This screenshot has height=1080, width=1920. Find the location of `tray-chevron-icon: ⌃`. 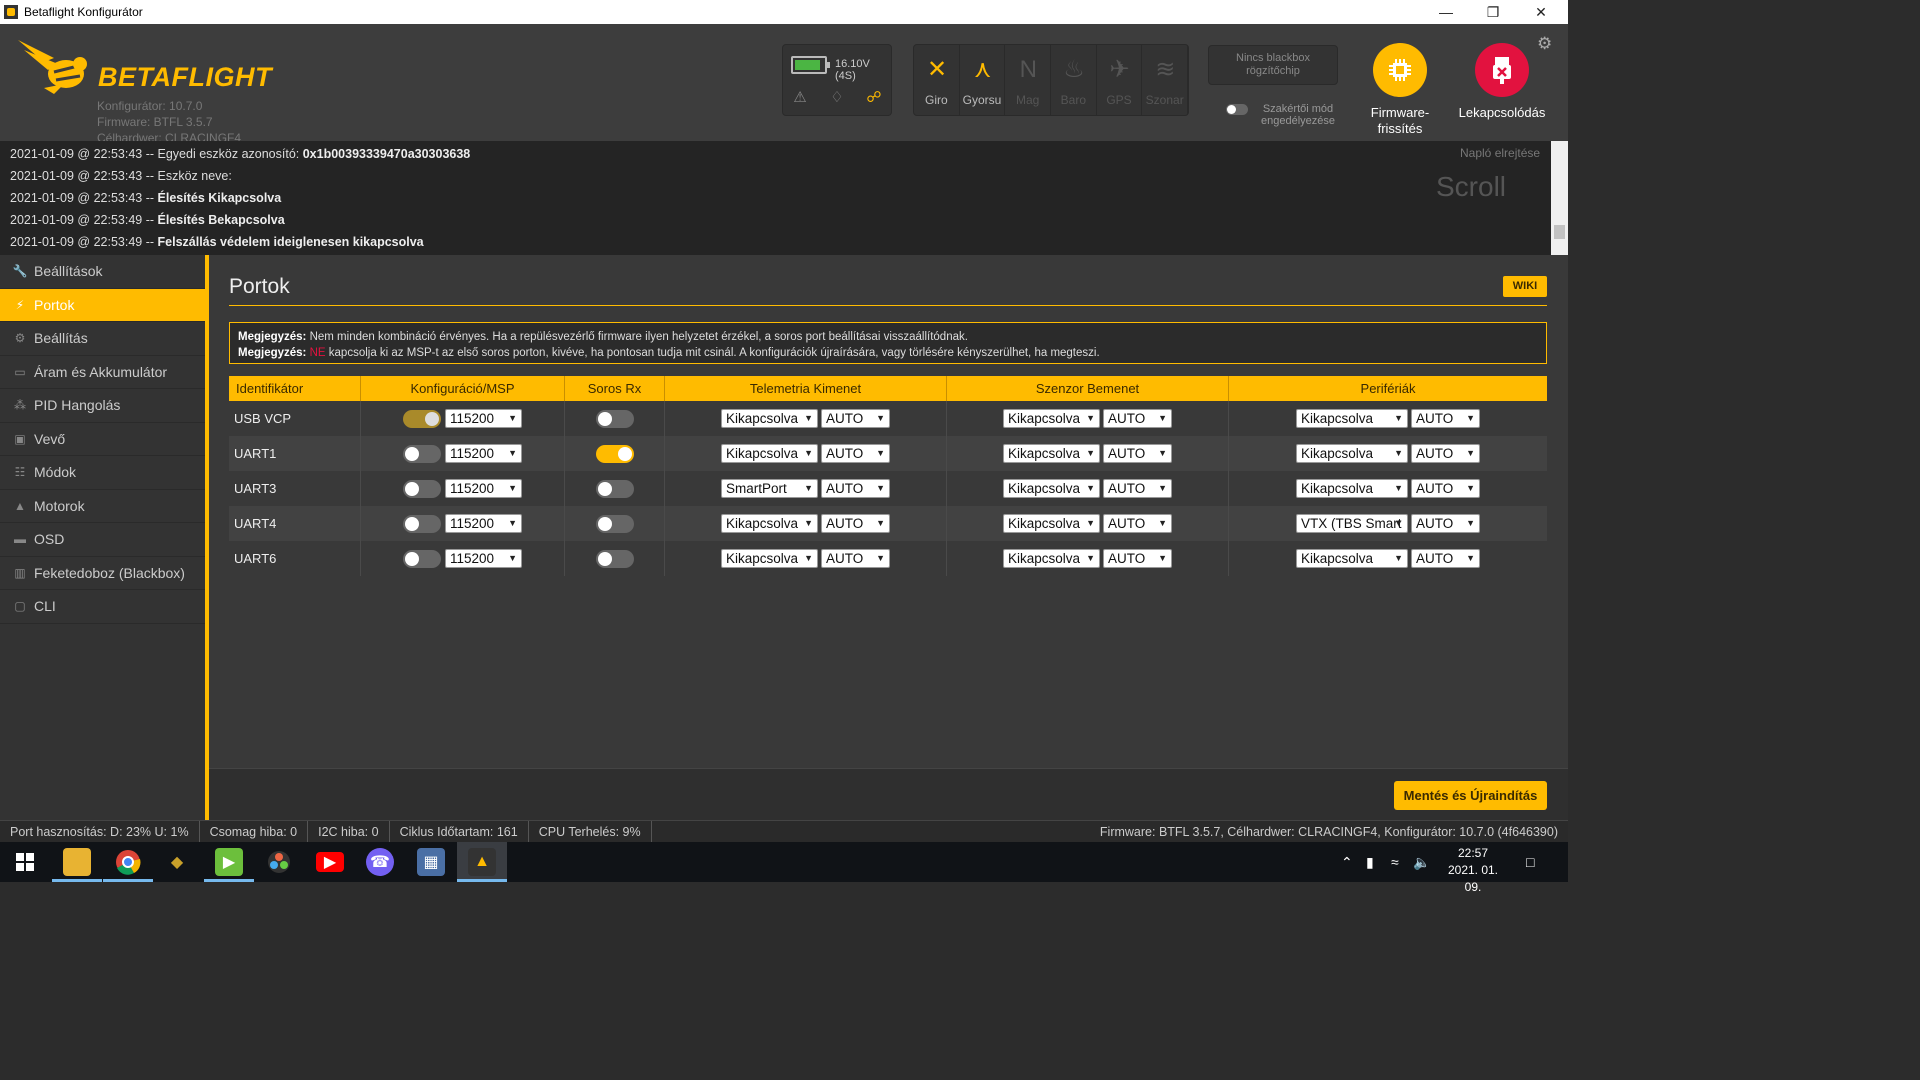

tray-chevron-icon: ⌃ is located at coordinates (1347, 862).